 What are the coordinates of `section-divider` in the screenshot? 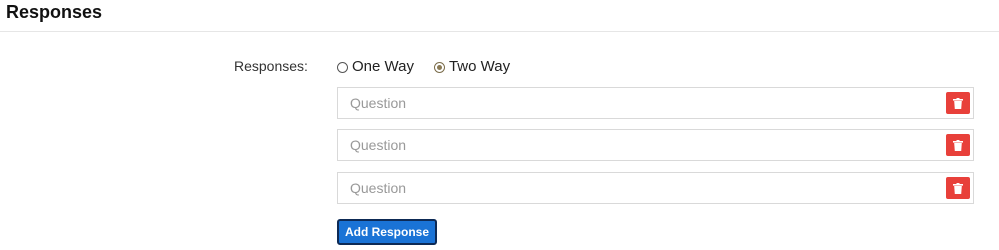 It's located at (499, 31).